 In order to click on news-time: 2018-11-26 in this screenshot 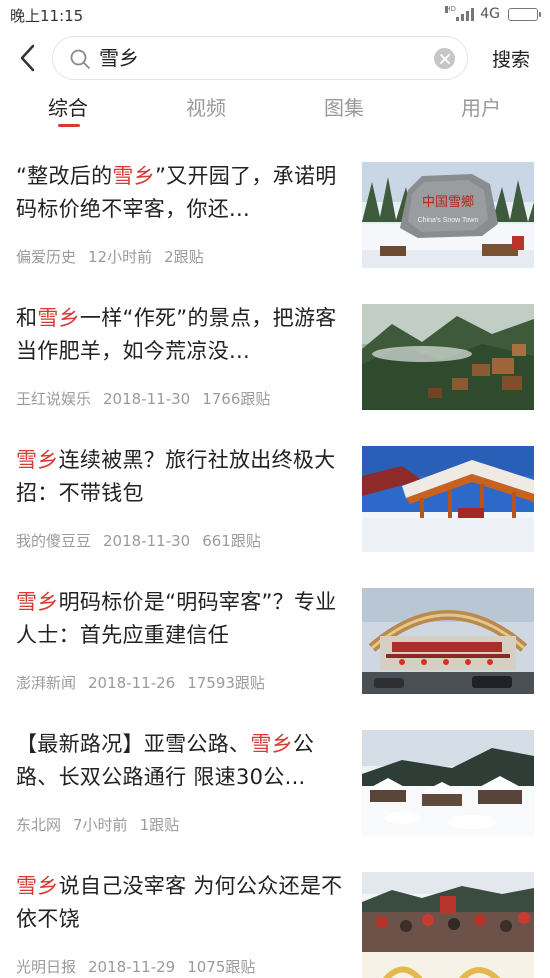, I will do `click(132, 683)`.